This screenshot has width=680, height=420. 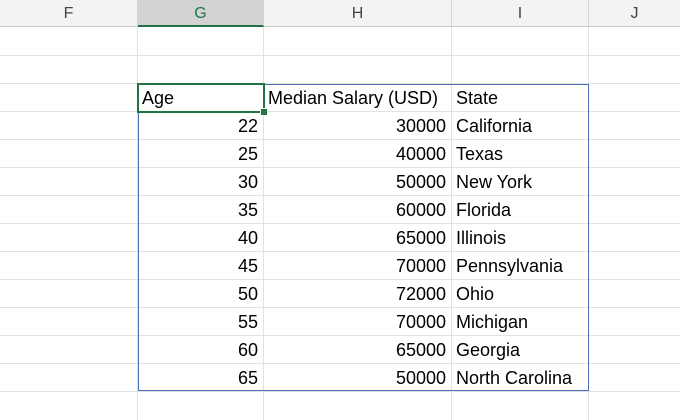 What do you see at coordinates (200, 182) in the screenshot?
I see `age-cell: 30` at bounding box center [200, 182].